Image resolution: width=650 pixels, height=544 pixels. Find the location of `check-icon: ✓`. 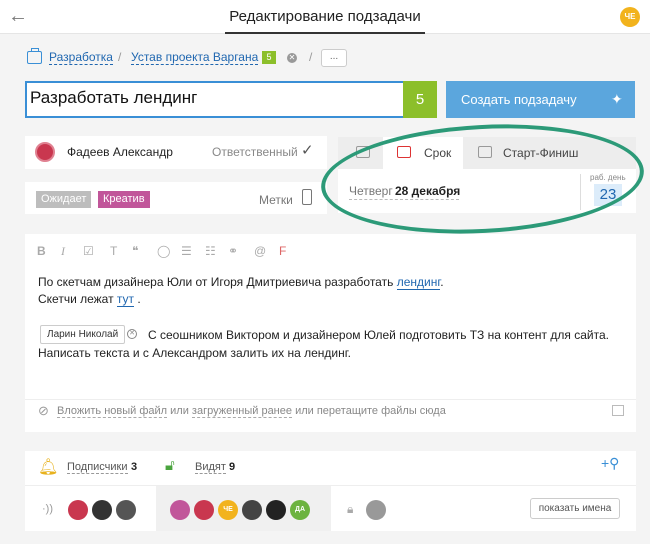

check-icon: ✓ is located at coordinates (307, 150).